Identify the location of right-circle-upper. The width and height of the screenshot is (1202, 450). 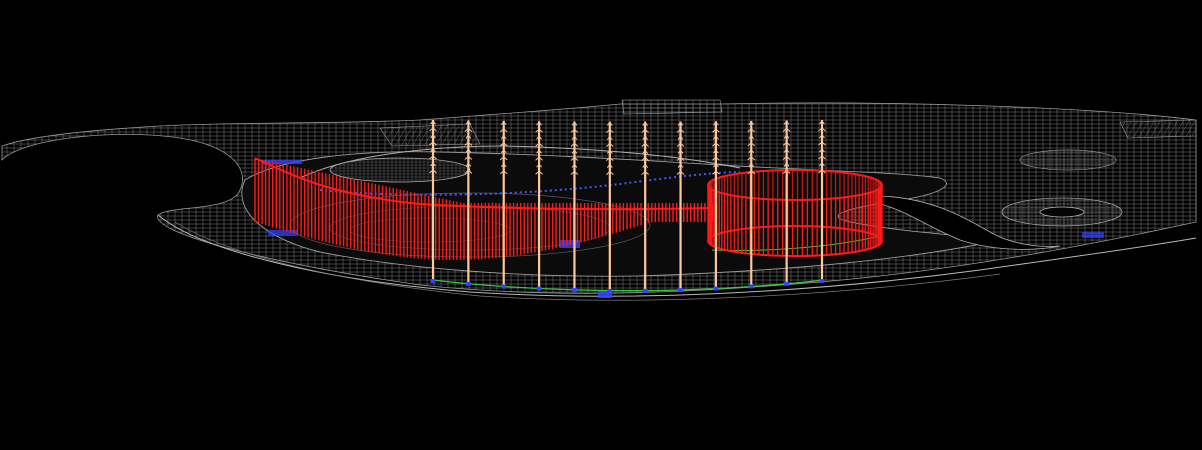
(1068, 160).